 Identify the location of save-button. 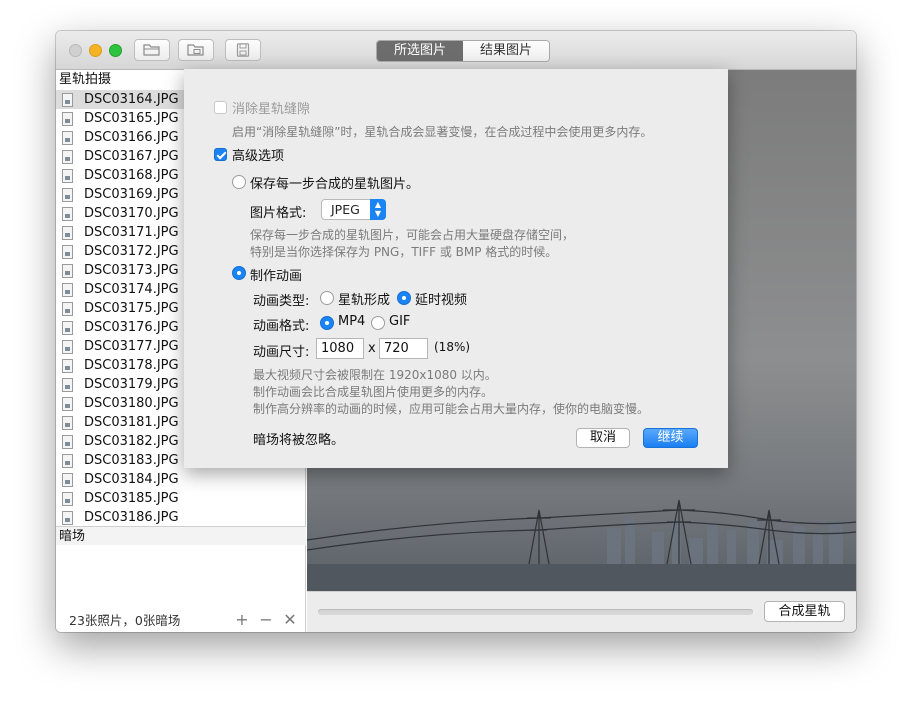
(243, 50).